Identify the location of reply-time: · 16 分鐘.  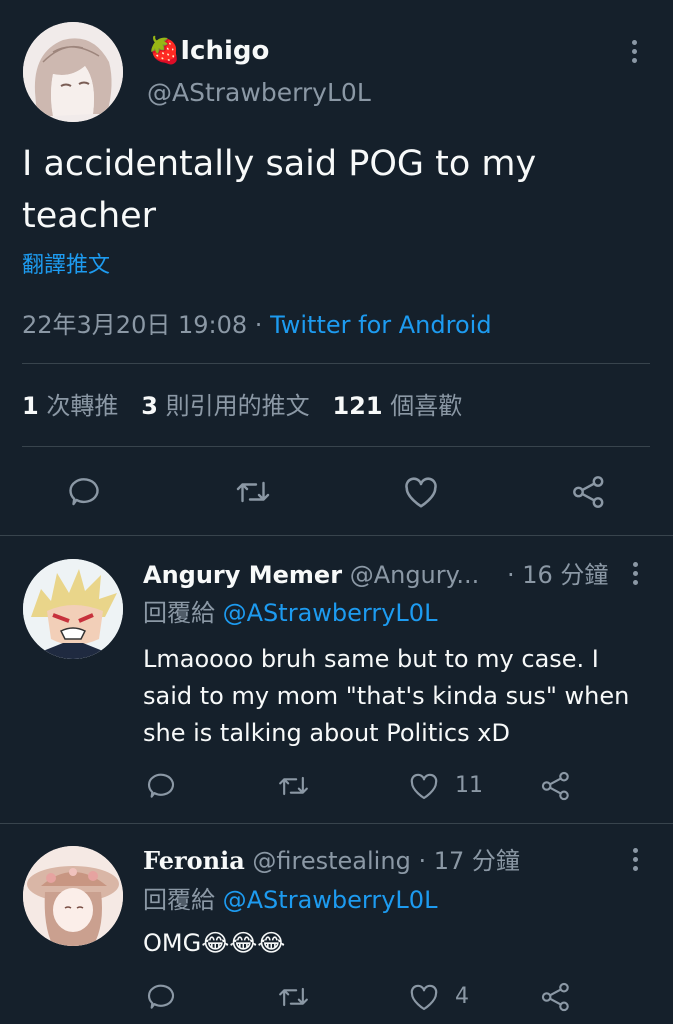
(557, 575).